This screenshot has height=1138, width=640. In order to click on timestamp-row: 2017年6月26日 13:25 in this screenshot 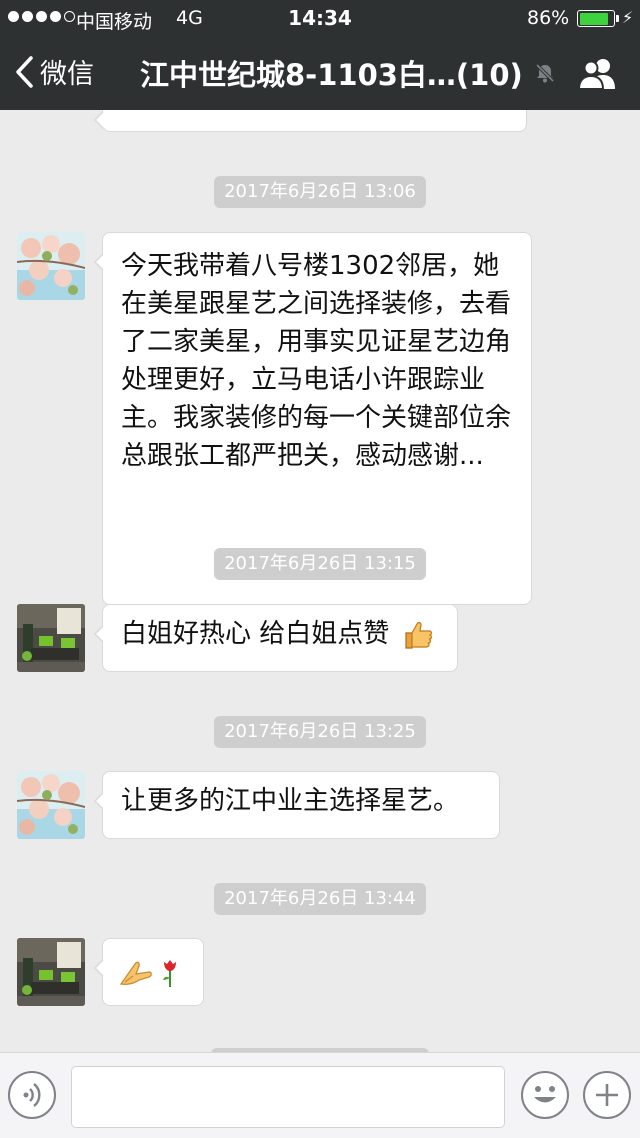, I will do `click(320, 732)`.